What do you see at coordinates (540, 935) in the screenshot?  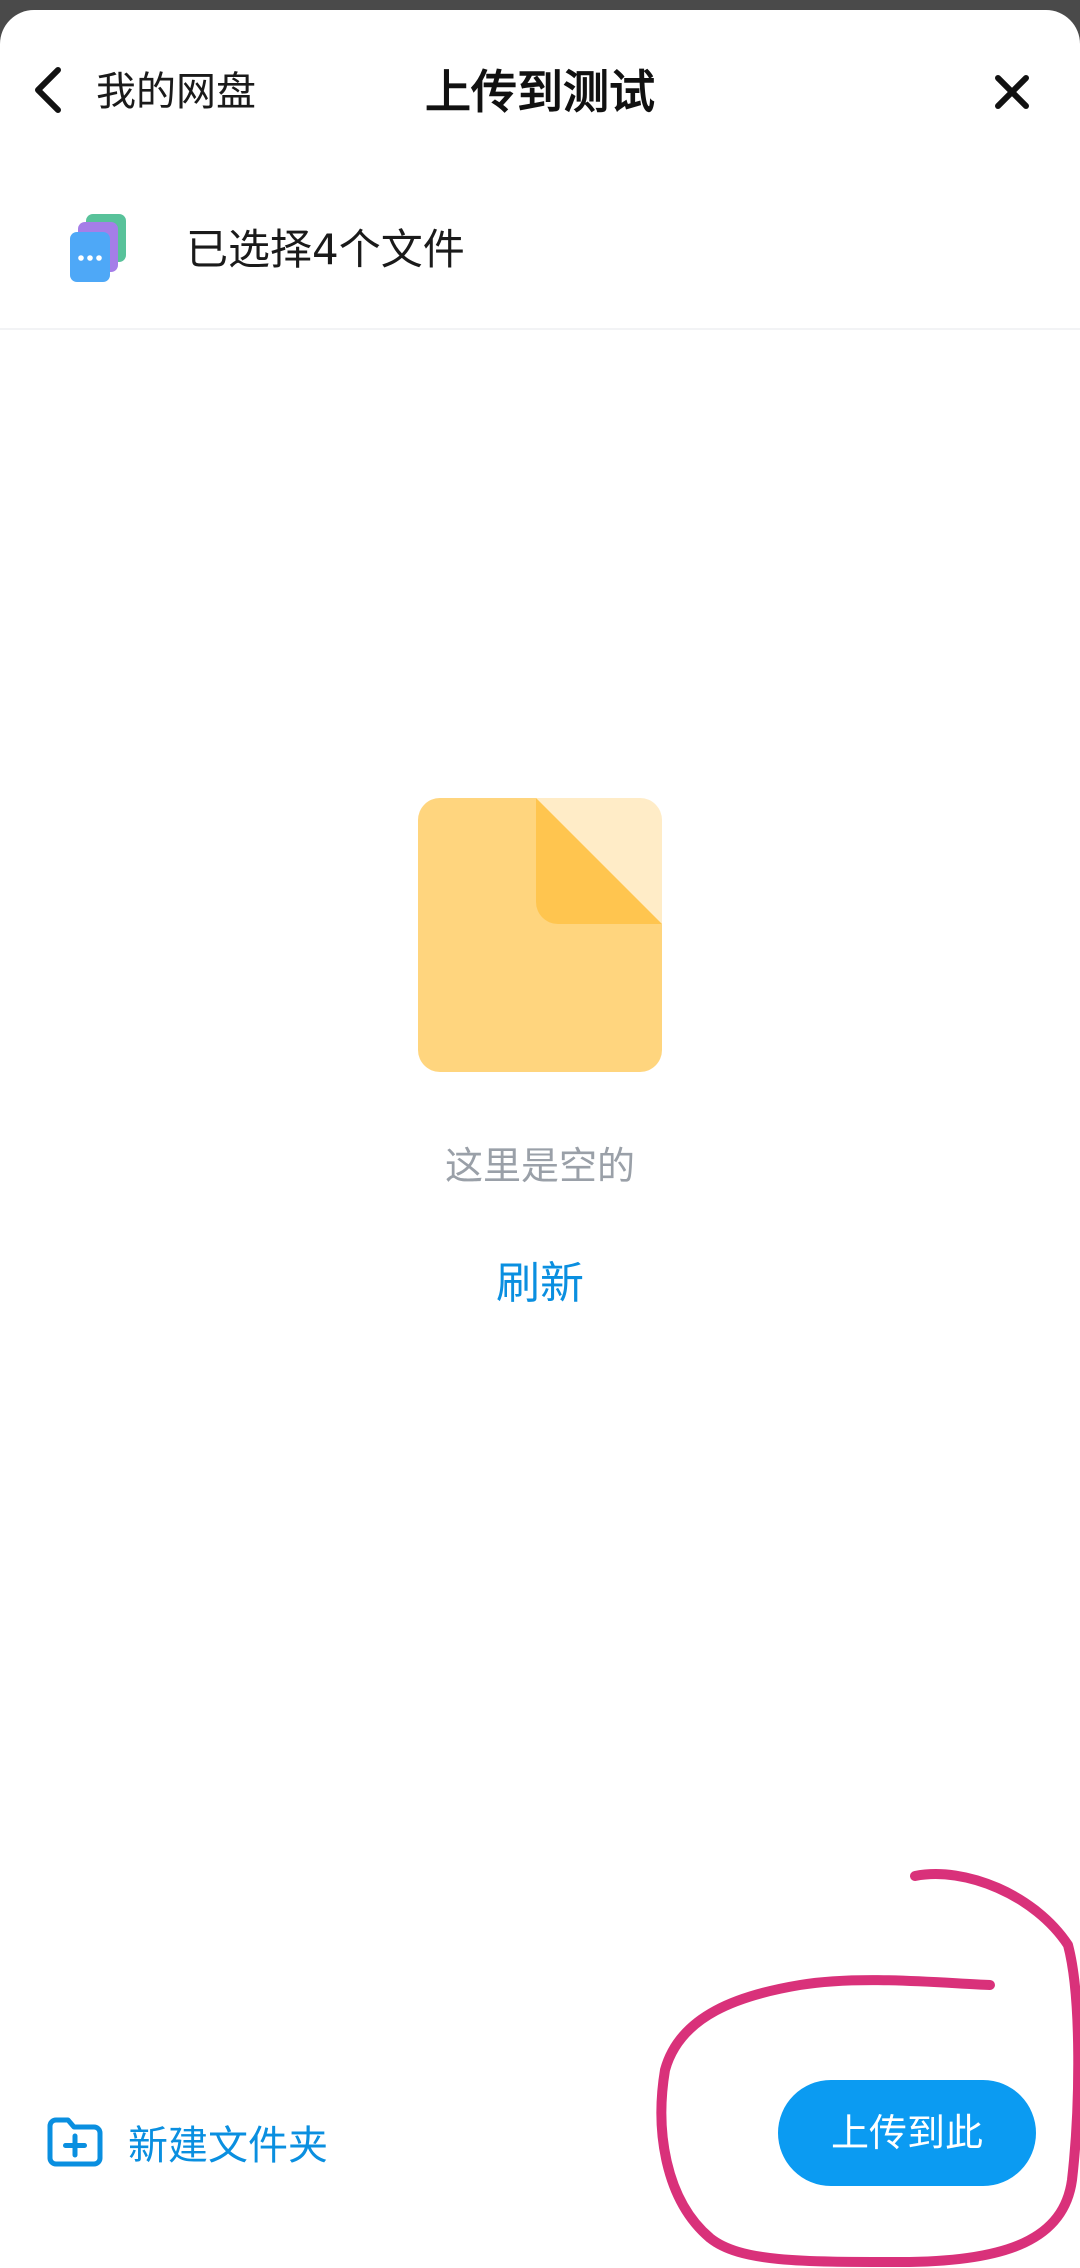 I see `empty-document-icon` at bounding box center [540, 935].